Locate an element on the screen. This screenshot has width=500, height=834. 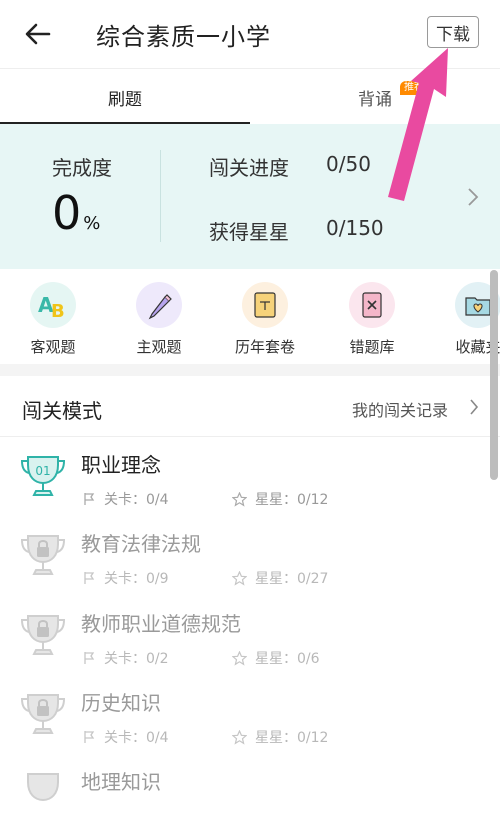
section-separator is located at coordinates (250, 370).